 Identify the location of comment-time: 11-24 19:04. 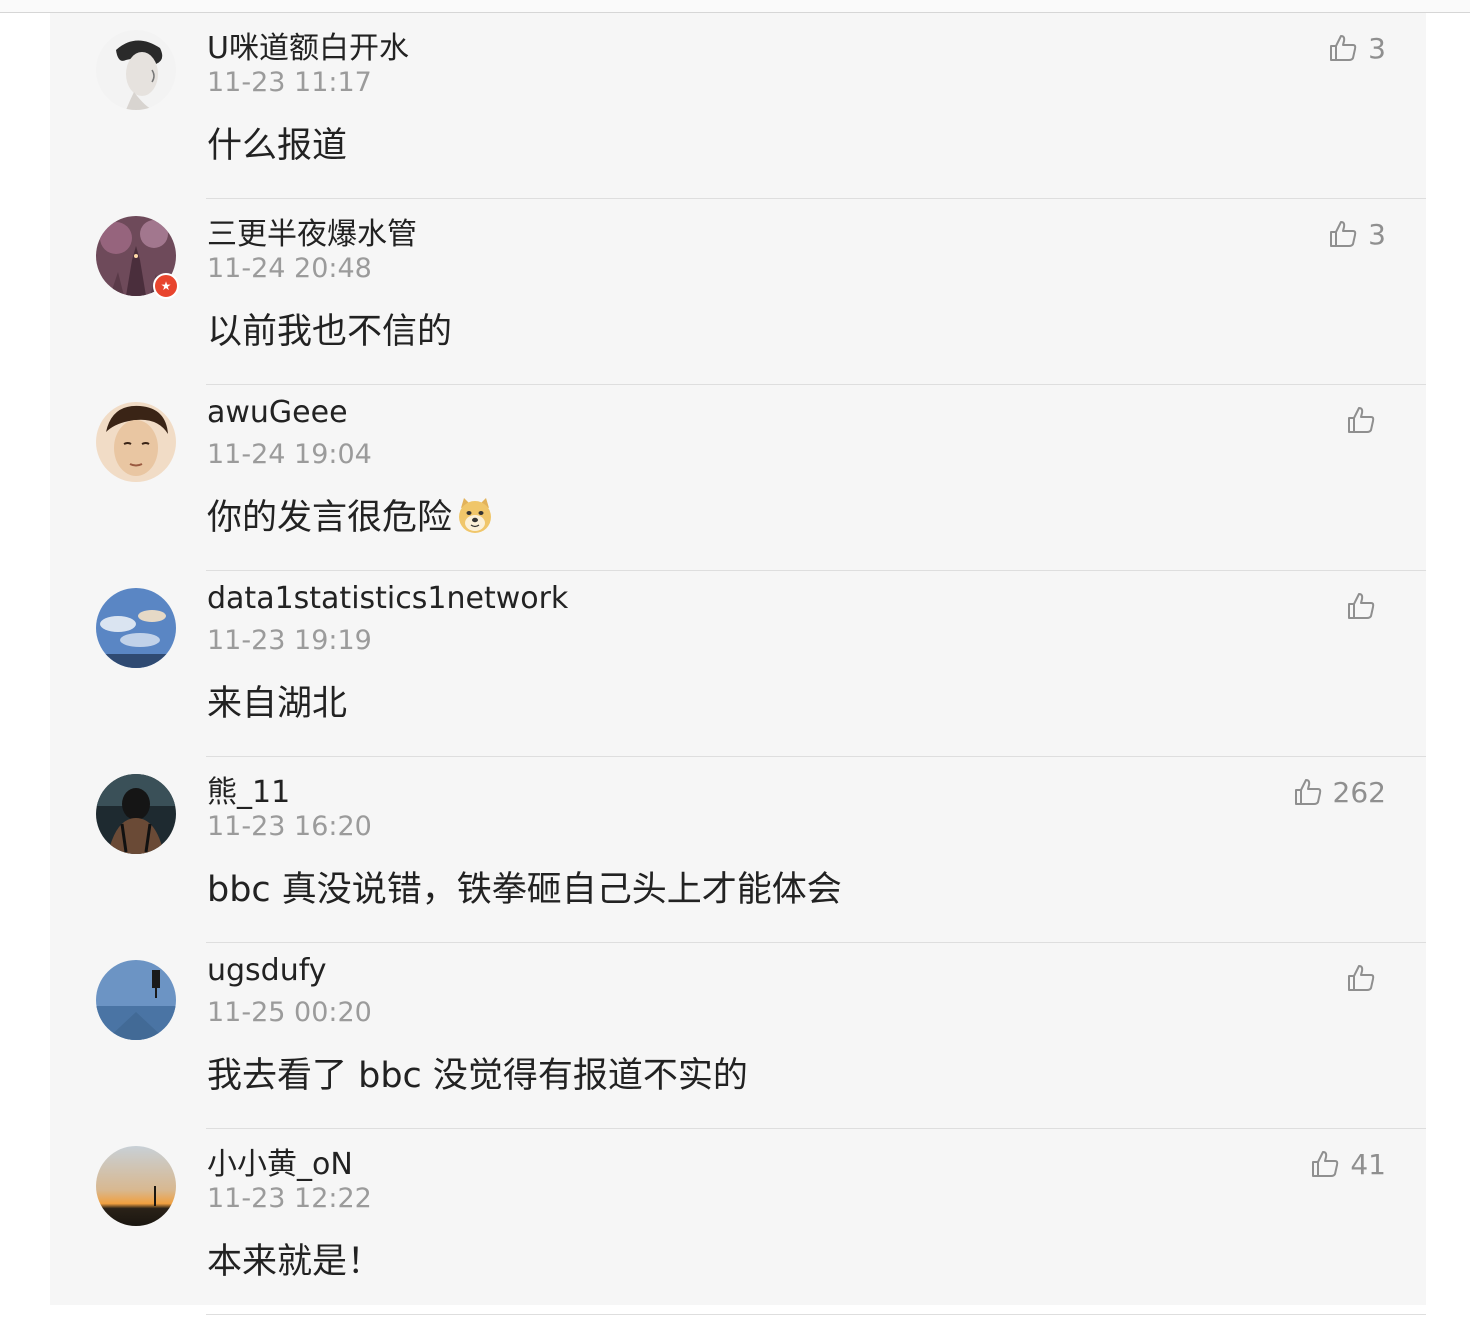
(289, 454).